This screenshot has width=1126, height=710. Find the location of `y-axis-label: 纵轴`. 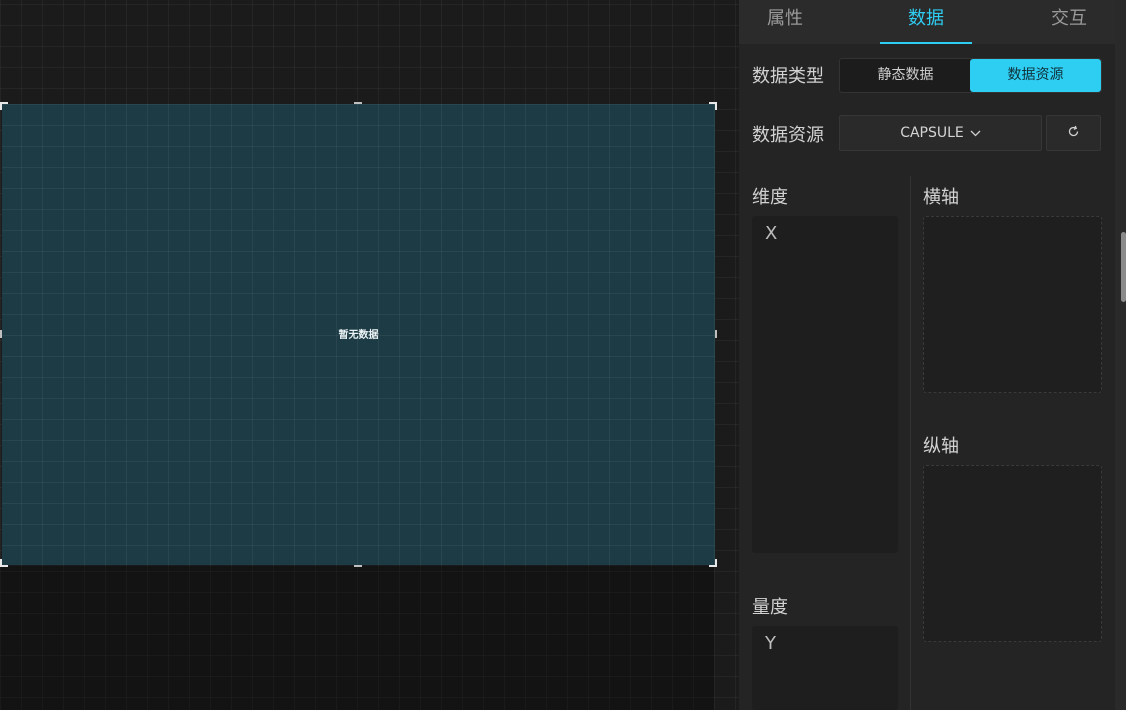

y-axis-label: 纵轴 is located at coordinates (941, 446).